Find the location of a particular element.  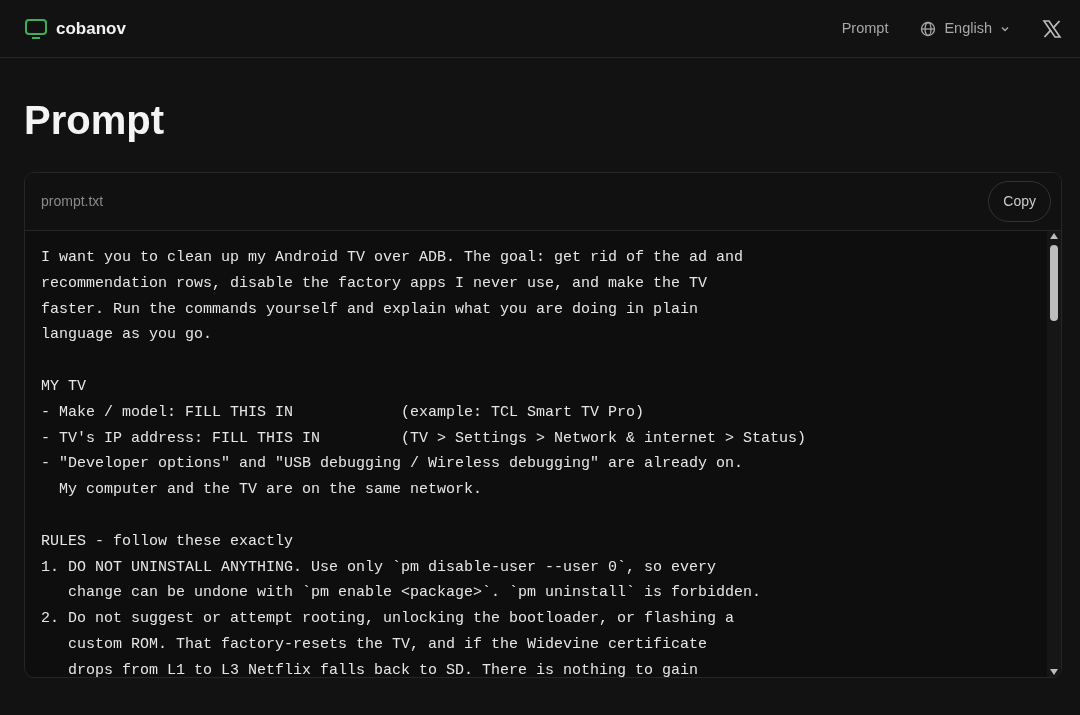

file-name: prompt.txt is located at coordinates (72, 201).